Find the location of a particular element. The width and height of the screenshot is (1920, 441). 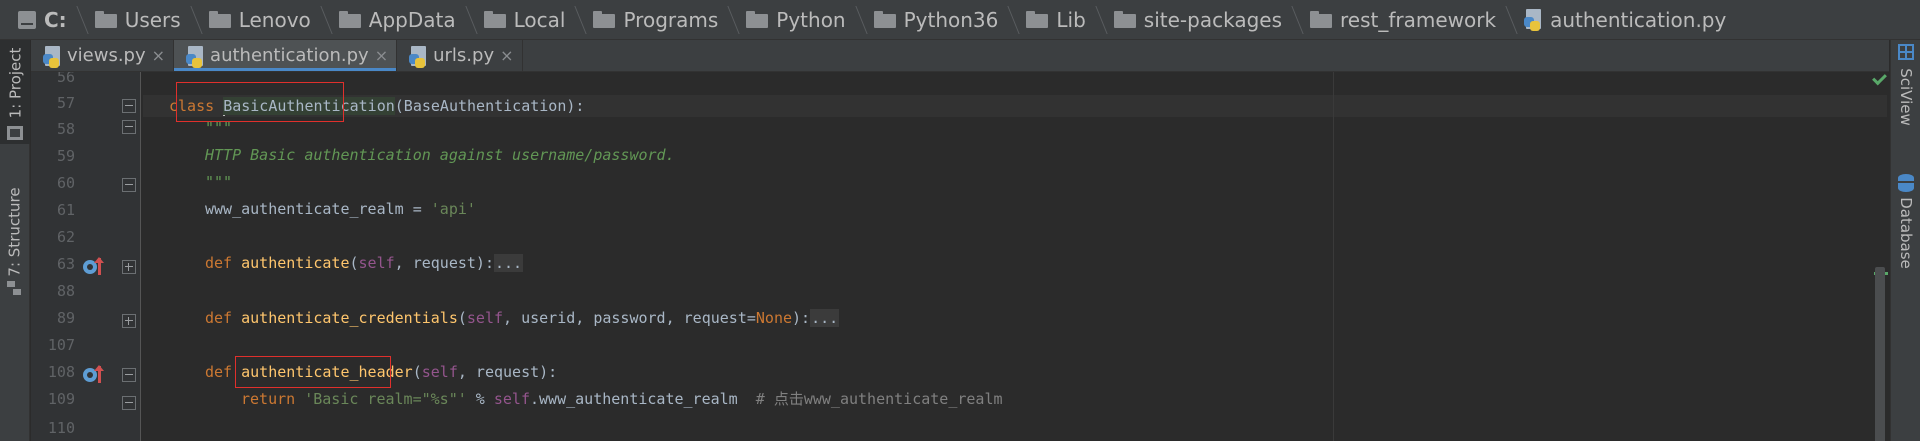

right-tool-strip: SciView Database is located at coordinates (1905, 240).